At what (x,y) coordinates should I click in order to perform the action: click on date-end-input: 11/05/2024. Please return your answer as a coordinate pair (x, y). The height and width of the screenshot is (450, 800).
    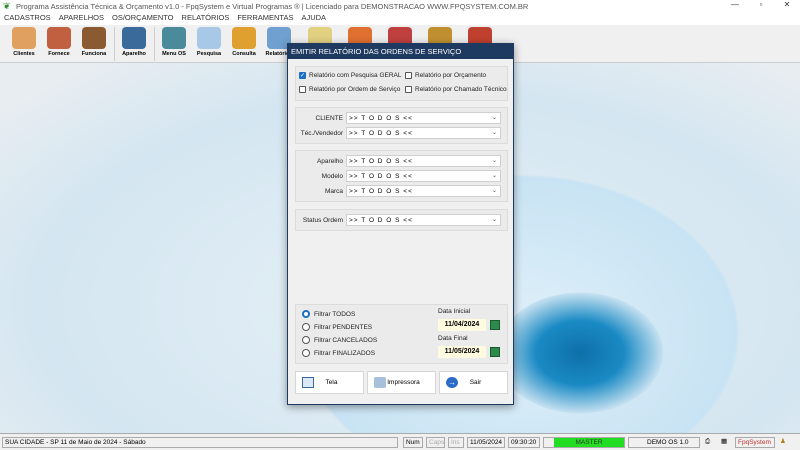
    Looking at the image, I should click on (462, 352).